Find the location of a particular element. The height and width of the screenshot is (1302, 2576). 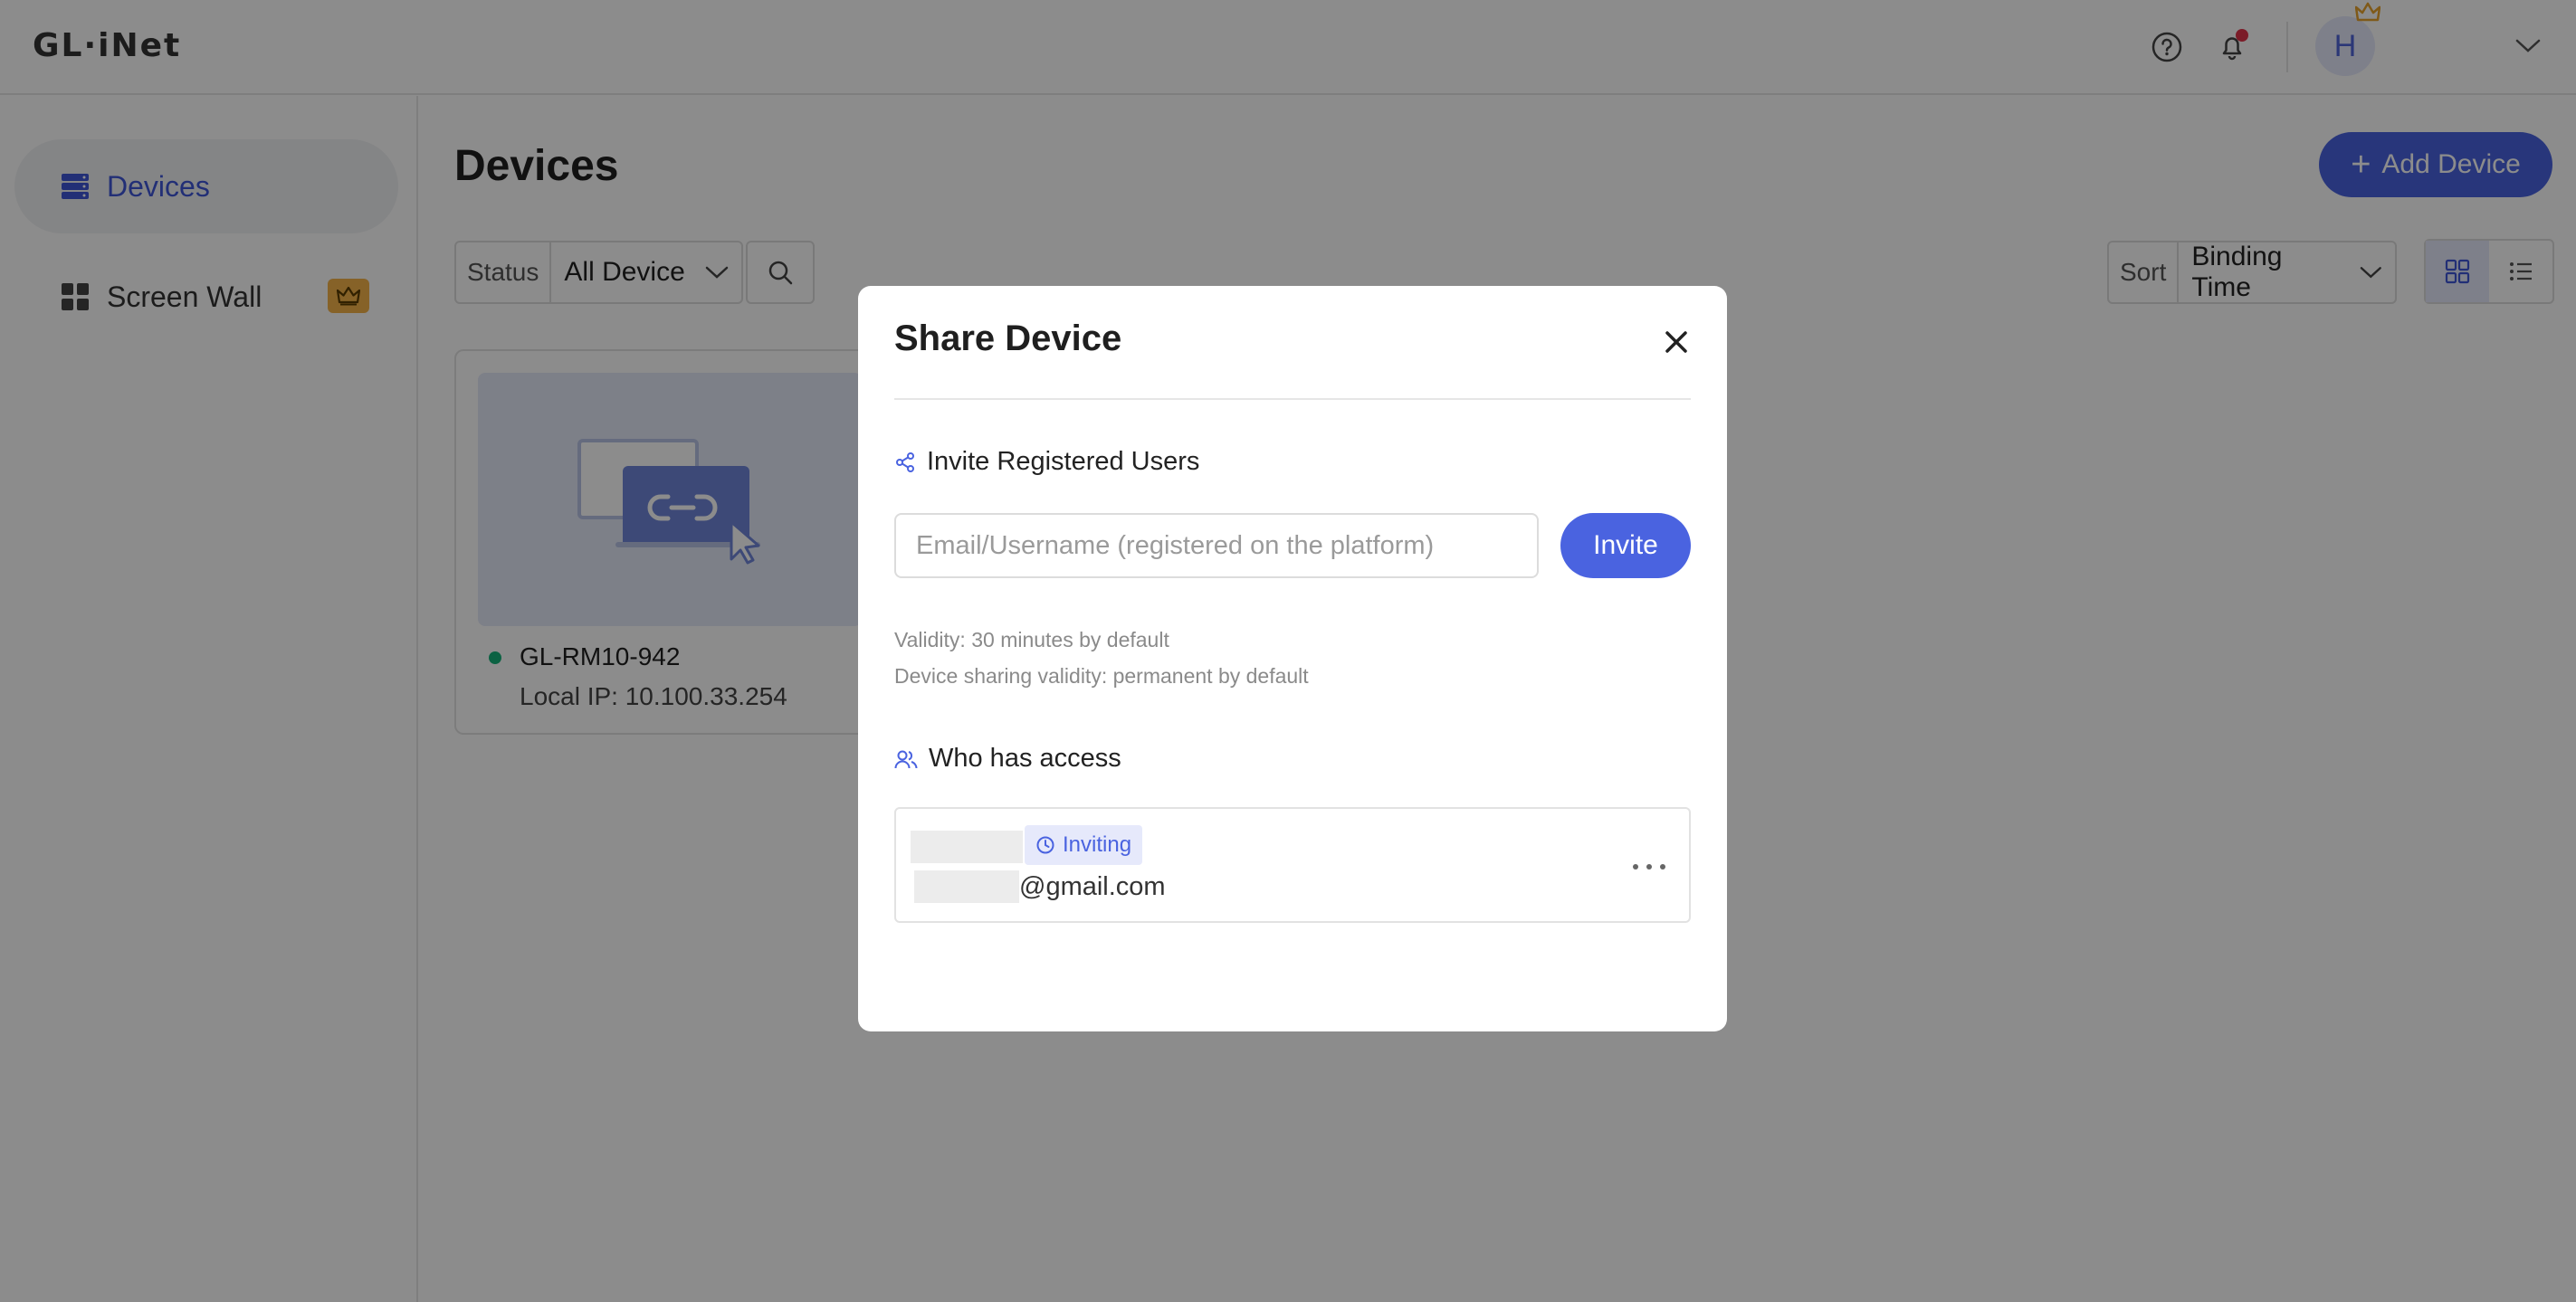

dialog-divider is located at coordinates (1292, 399).